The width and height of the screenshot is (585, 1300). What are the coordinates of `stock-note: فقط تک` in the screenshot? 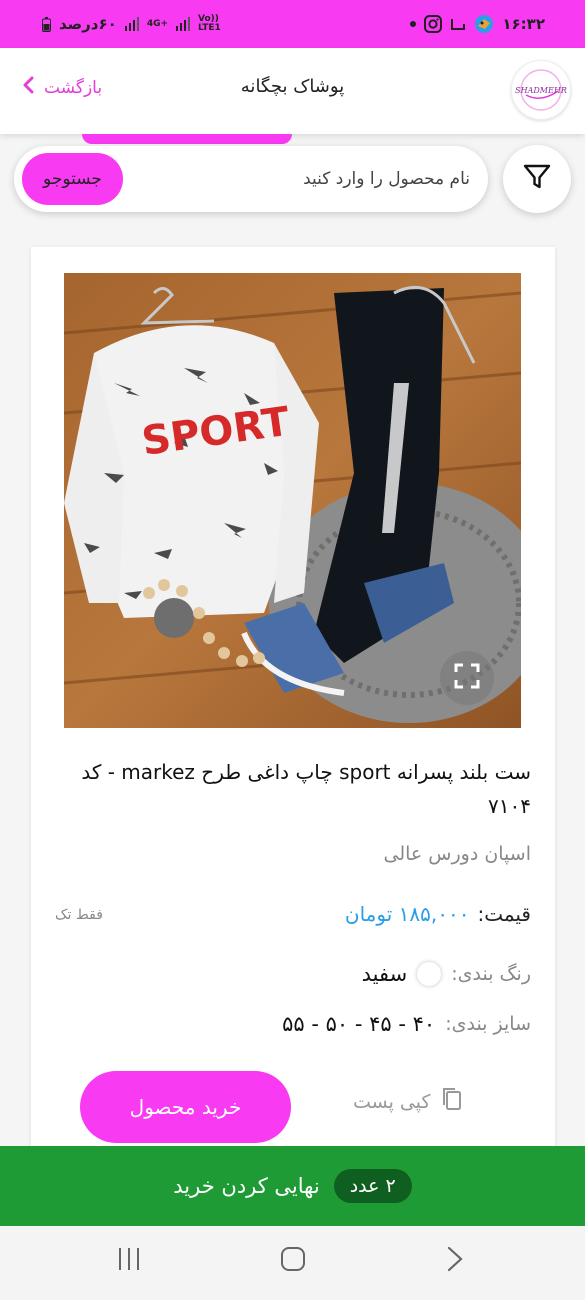 It's located at (79, 915).